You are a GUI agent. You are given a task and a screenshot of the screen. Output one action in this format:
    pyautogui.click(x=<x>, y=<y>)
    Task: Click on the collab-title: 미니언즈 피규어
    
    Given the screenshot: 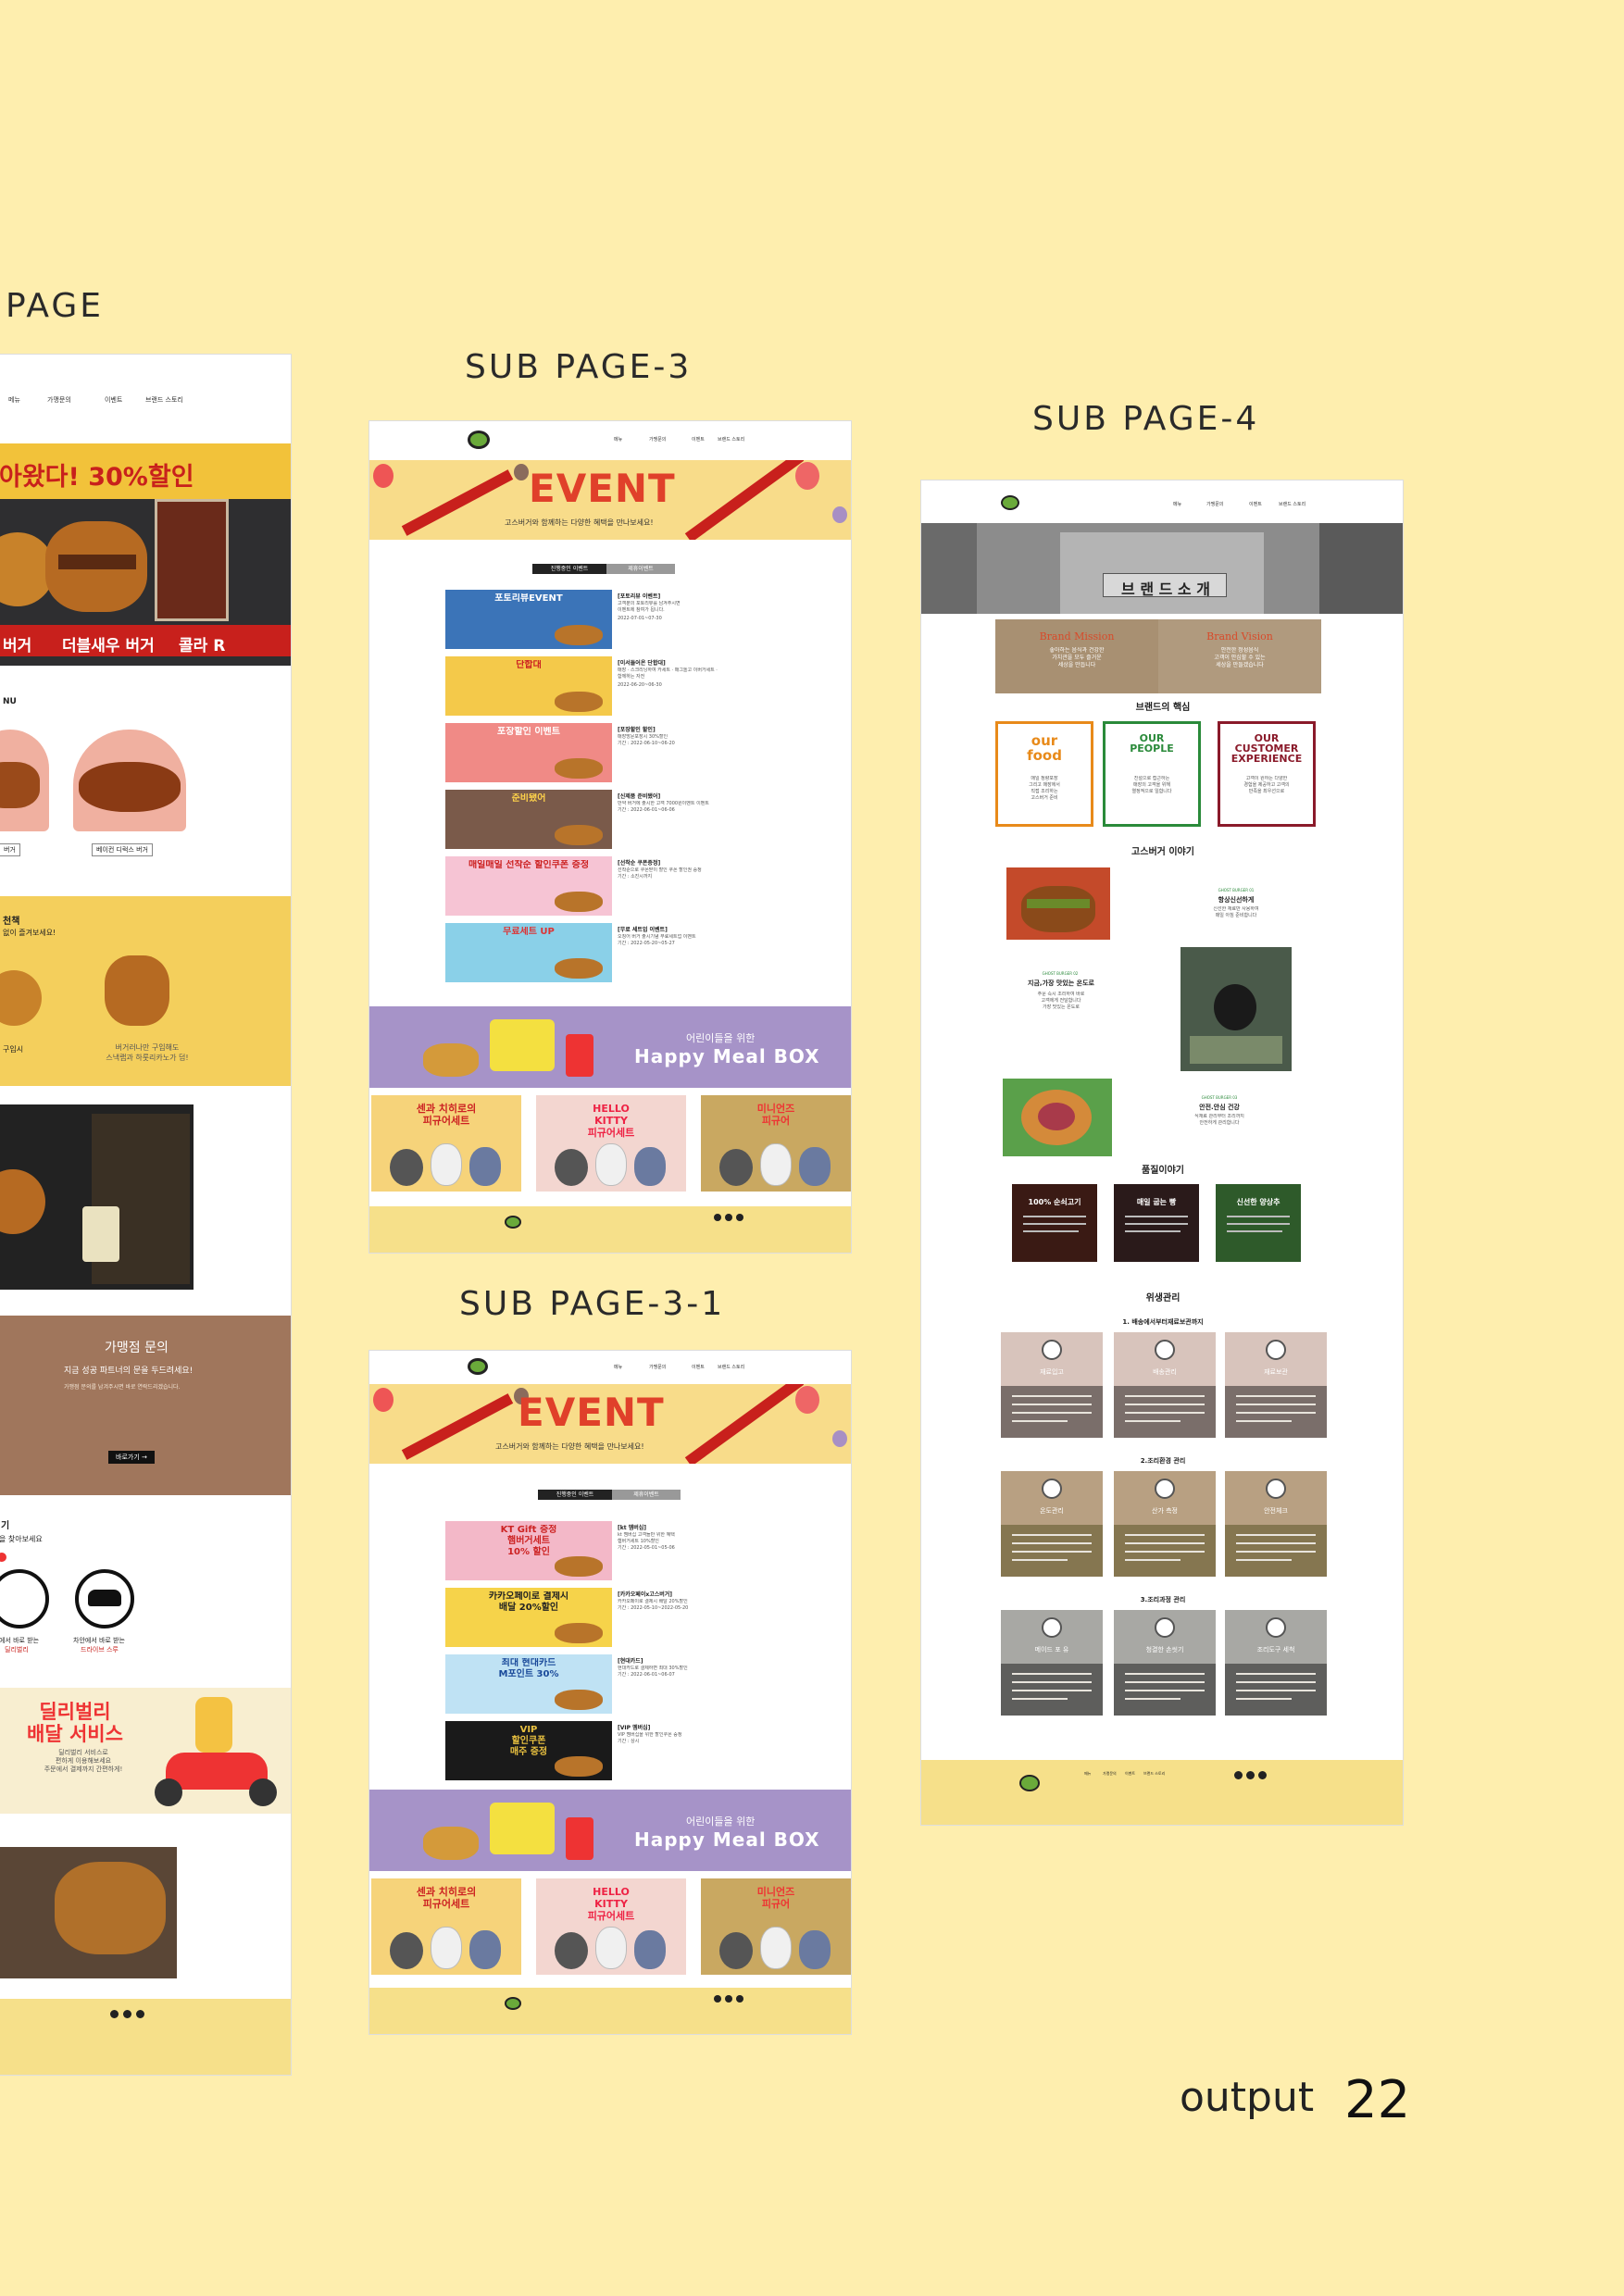 What is the action you would take?
    pyautogui.click(x=775, y=1115)
    